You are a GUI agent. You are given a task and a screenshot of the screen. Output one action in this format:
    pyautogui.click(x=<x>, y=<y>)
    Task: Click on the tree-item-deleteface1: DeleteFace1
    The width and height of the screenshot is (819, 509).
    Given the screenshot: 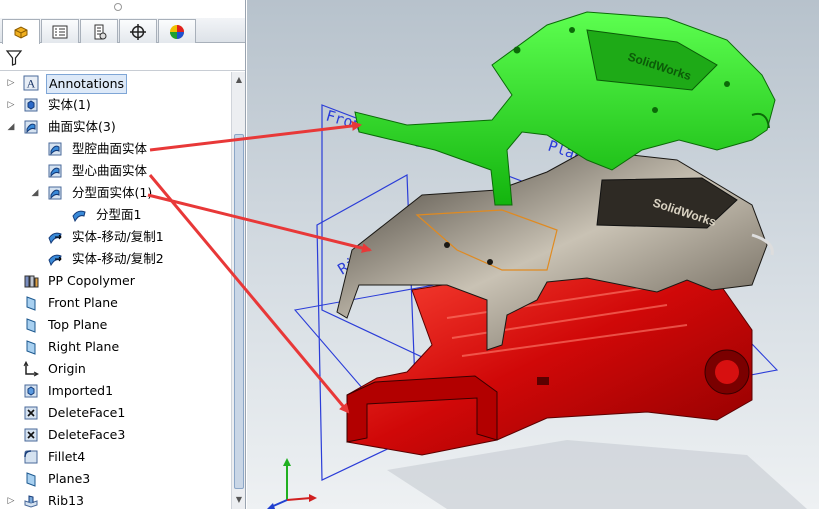 What is the action you would take?
    pyautogui.click(x=116, y=413)
    